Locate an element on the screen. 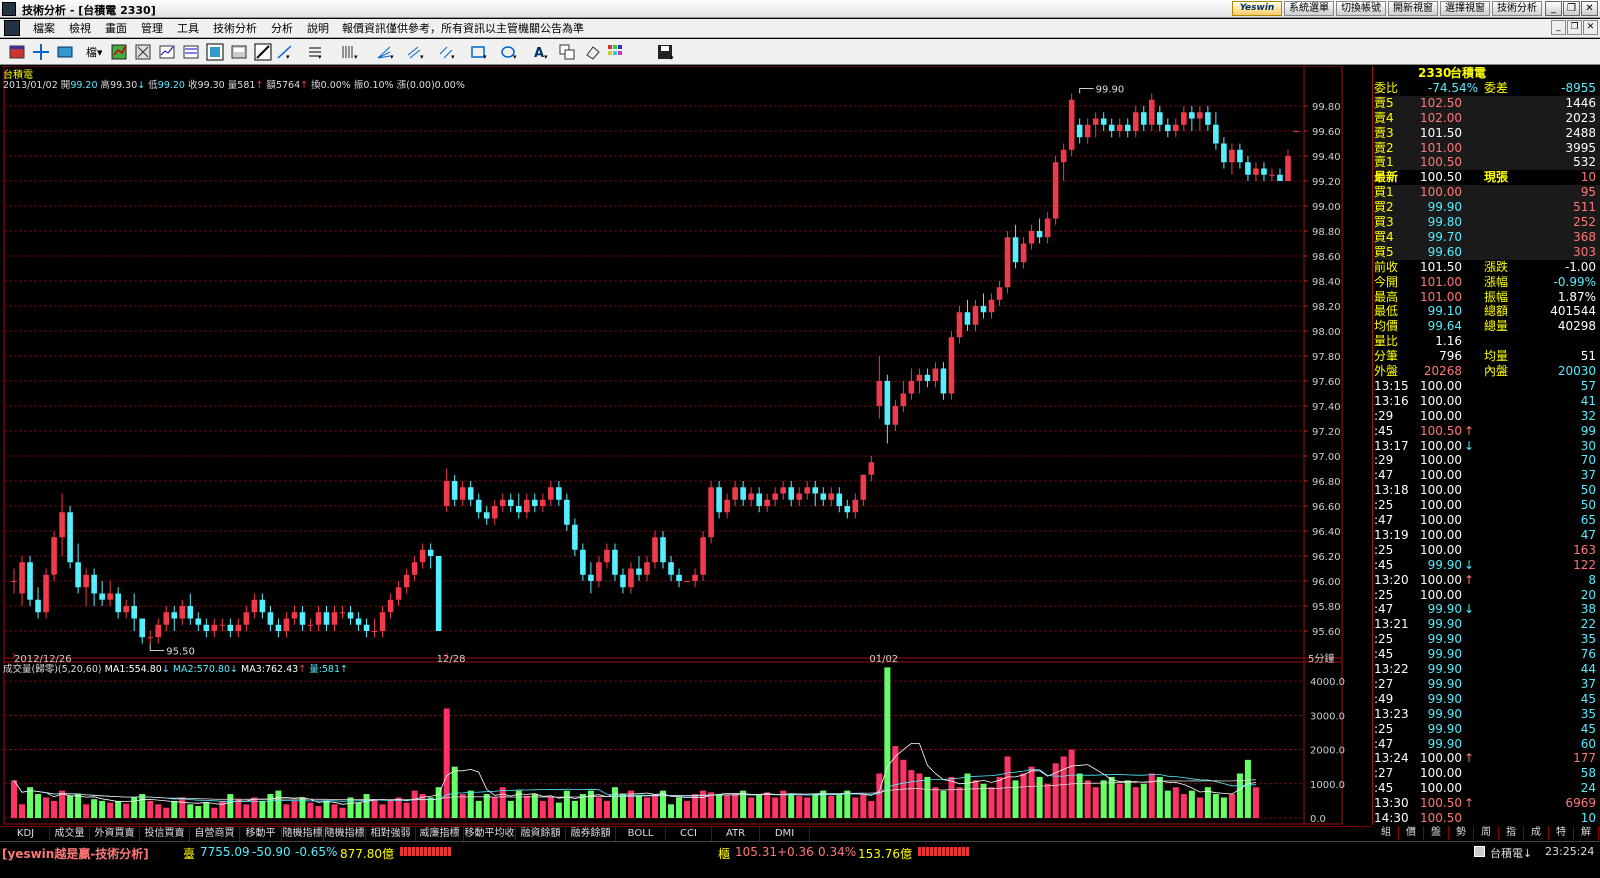 The image size is (1600, 878). parallel-icon: ▾ is located at coordinates (415, 52).